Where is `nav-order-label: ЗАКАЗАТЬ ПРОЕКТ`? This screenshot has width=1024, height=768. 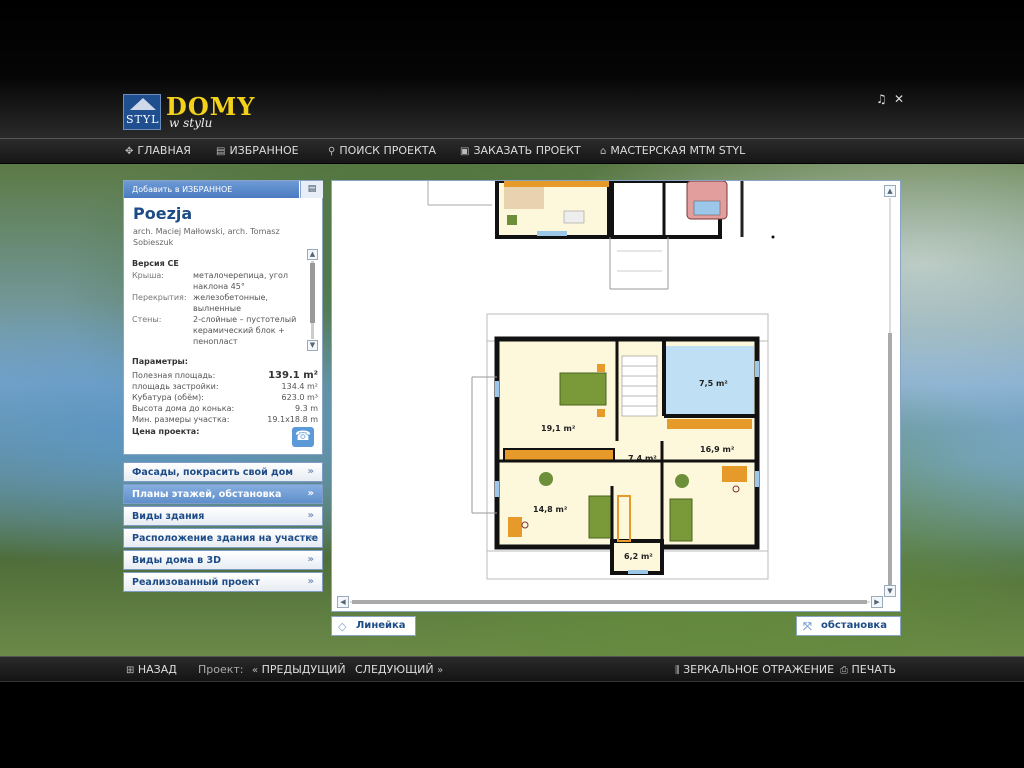
nav-order-label: ЗАКАЗАТЬ ПРОЕКТ is located at coordinates (527, 150).